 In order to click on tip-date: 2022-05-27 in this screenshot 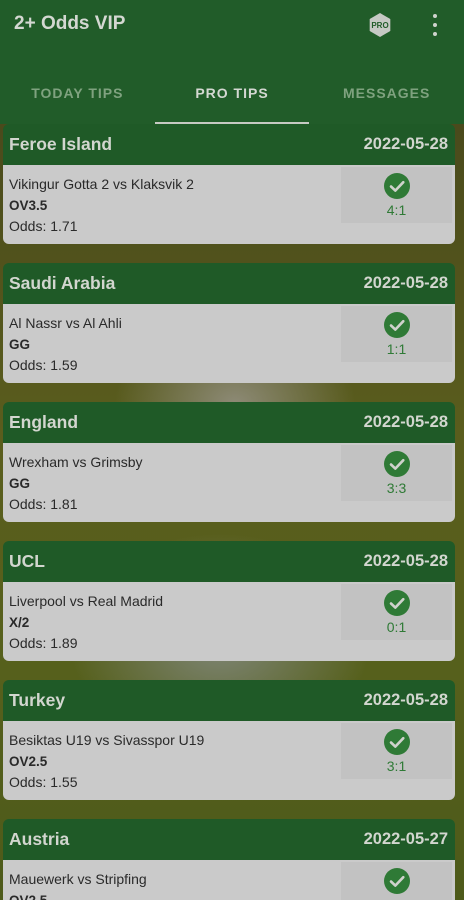, I will do `click(405, 839)`.